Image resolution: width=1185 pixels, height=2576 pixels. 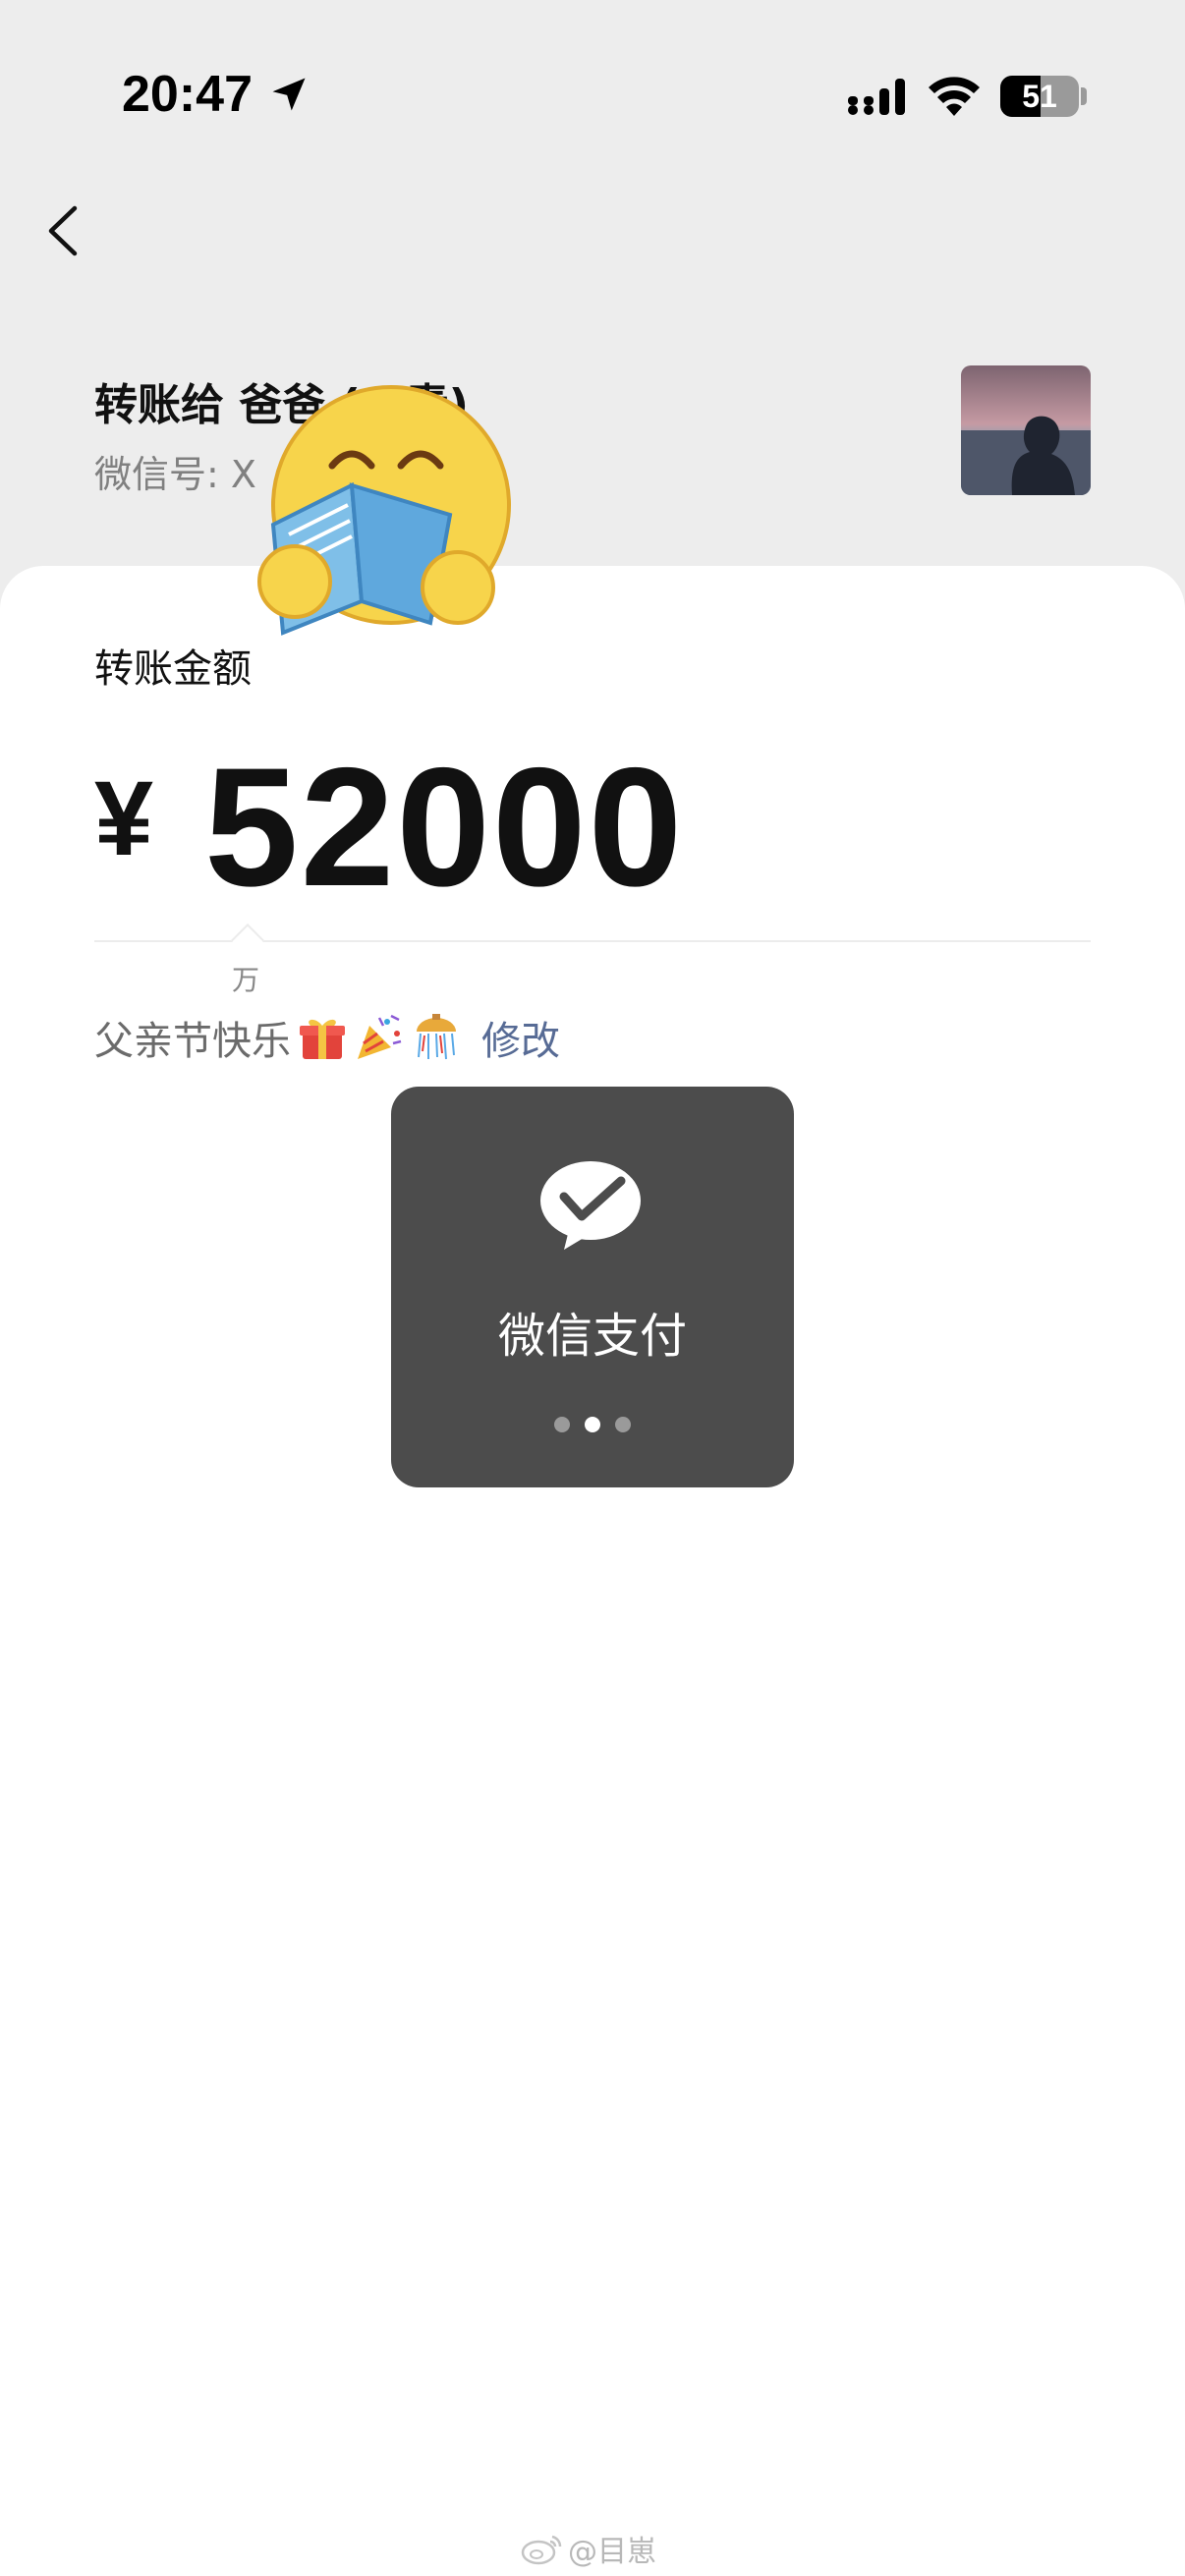 What do you see at coordinates (877, 97) in the screenshot?
I see `signal-icon` at bounding box center [877, 97].